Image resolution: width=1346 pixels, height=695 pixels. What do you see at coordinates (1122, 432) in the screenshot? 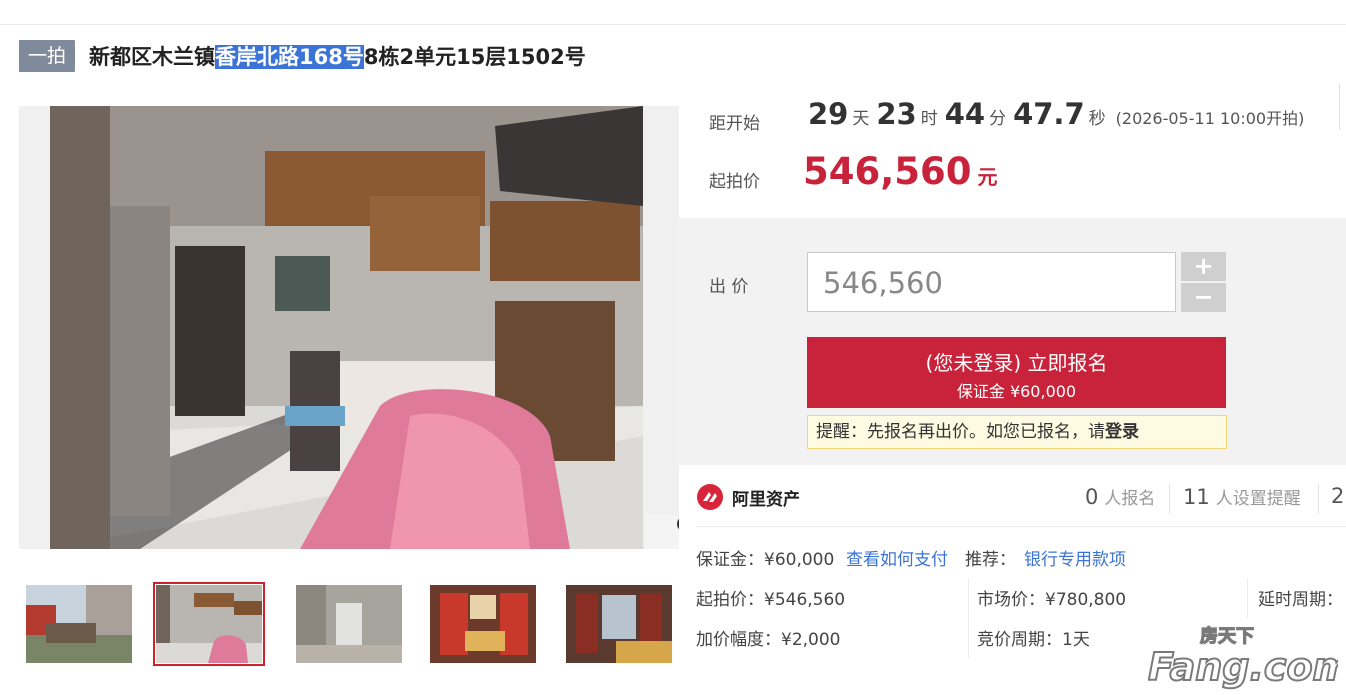
I see `login-link: 登录` at bounding box center [1122, 432].